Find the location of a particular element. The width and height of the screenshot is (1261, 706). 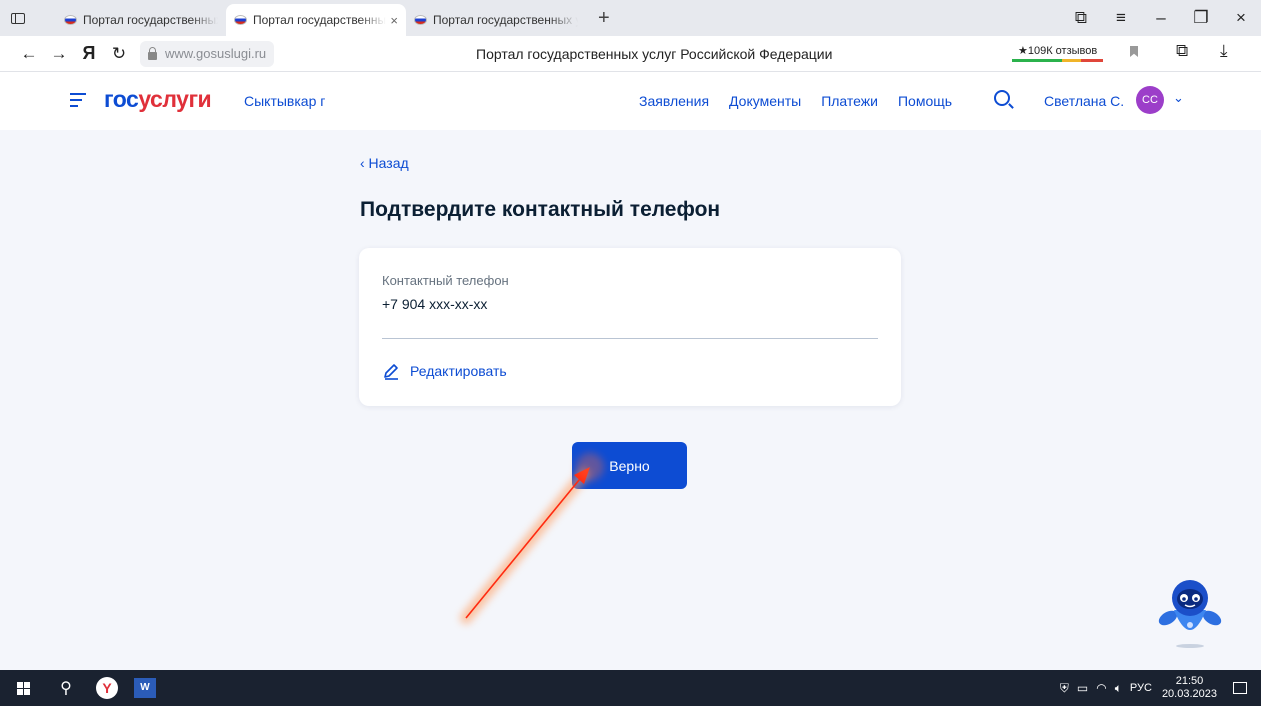

system-tray: ⛨ ▭ ◠ 🔈︎ РУС 21:50 20.03.2023 is located at coordinates (1160, 688).